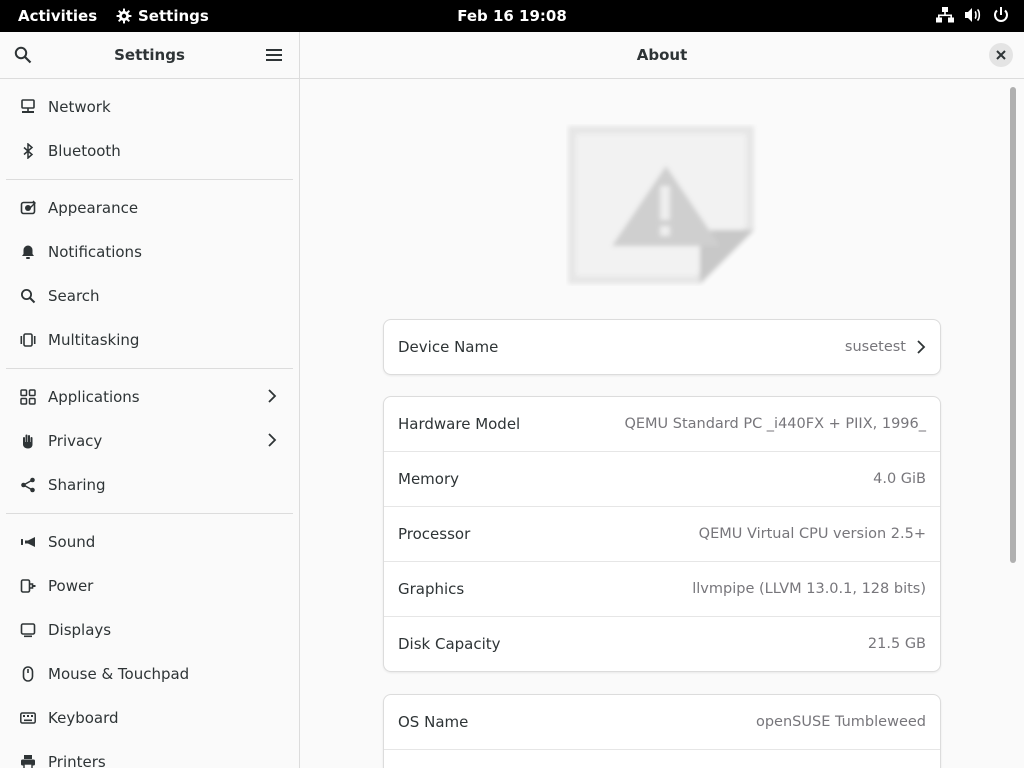  I want to click on sidebar-item-mouse-touchpad: Mouse & Touchpad, so click(149, 674).